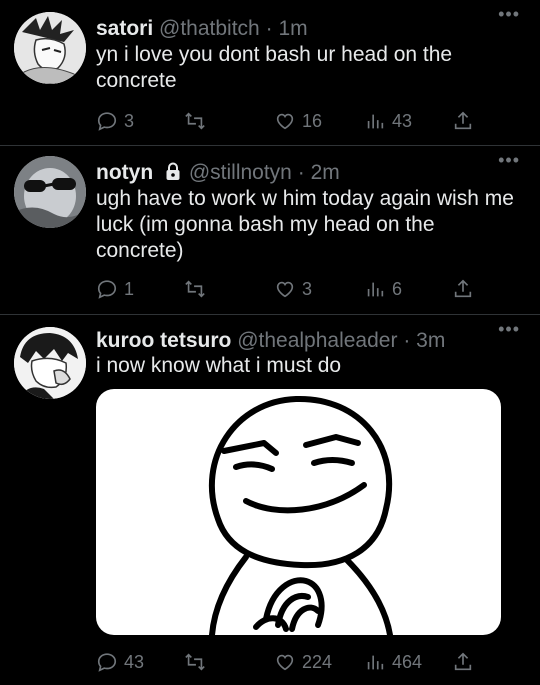 This screenshot has width=540, height=685. What do you see at coordinates (240, 172) in the screenshot?
I see `handle: @stillnotyn` at bounding box center [240, 172].